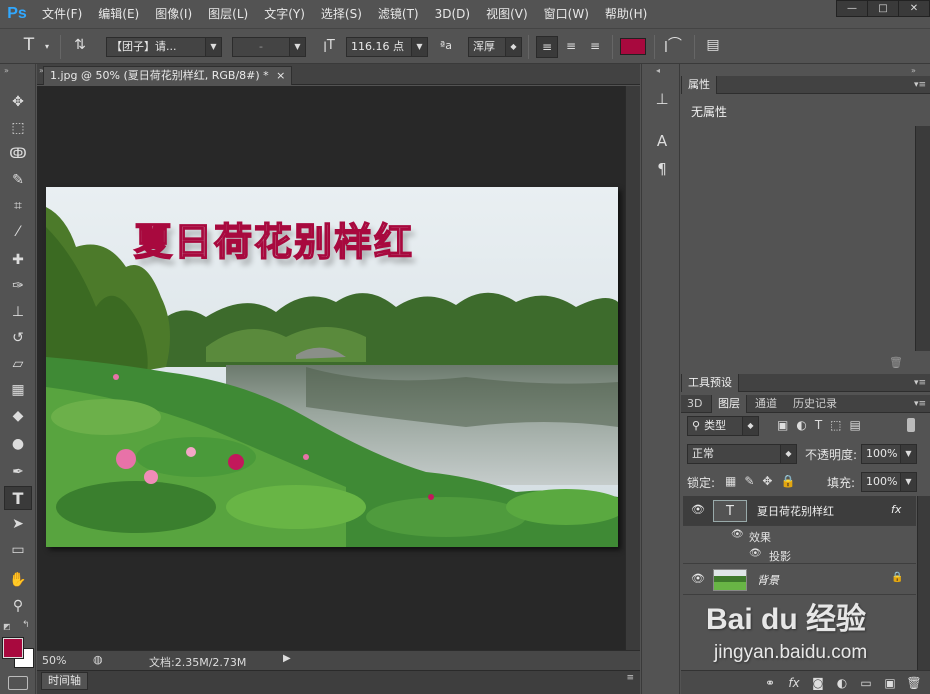 This screenshot has width=930, height=694. I want to click on layer-row-background: 👁 背景 🔒, so click(799, 580).